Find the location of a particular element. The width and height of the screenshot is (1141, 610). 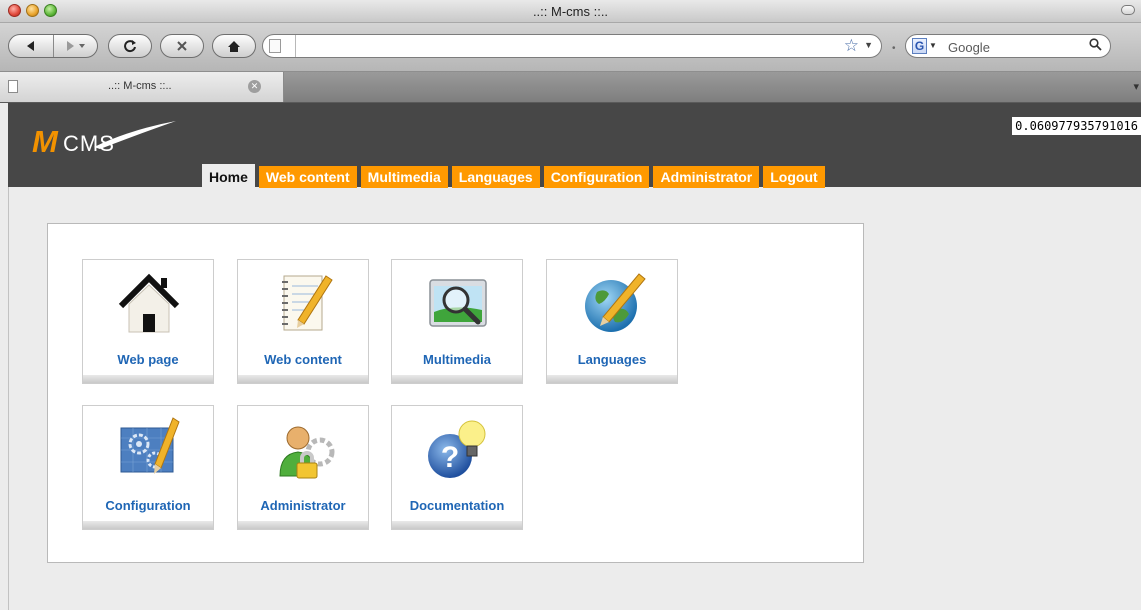

reload-icon is located at coordinates (130, 46).